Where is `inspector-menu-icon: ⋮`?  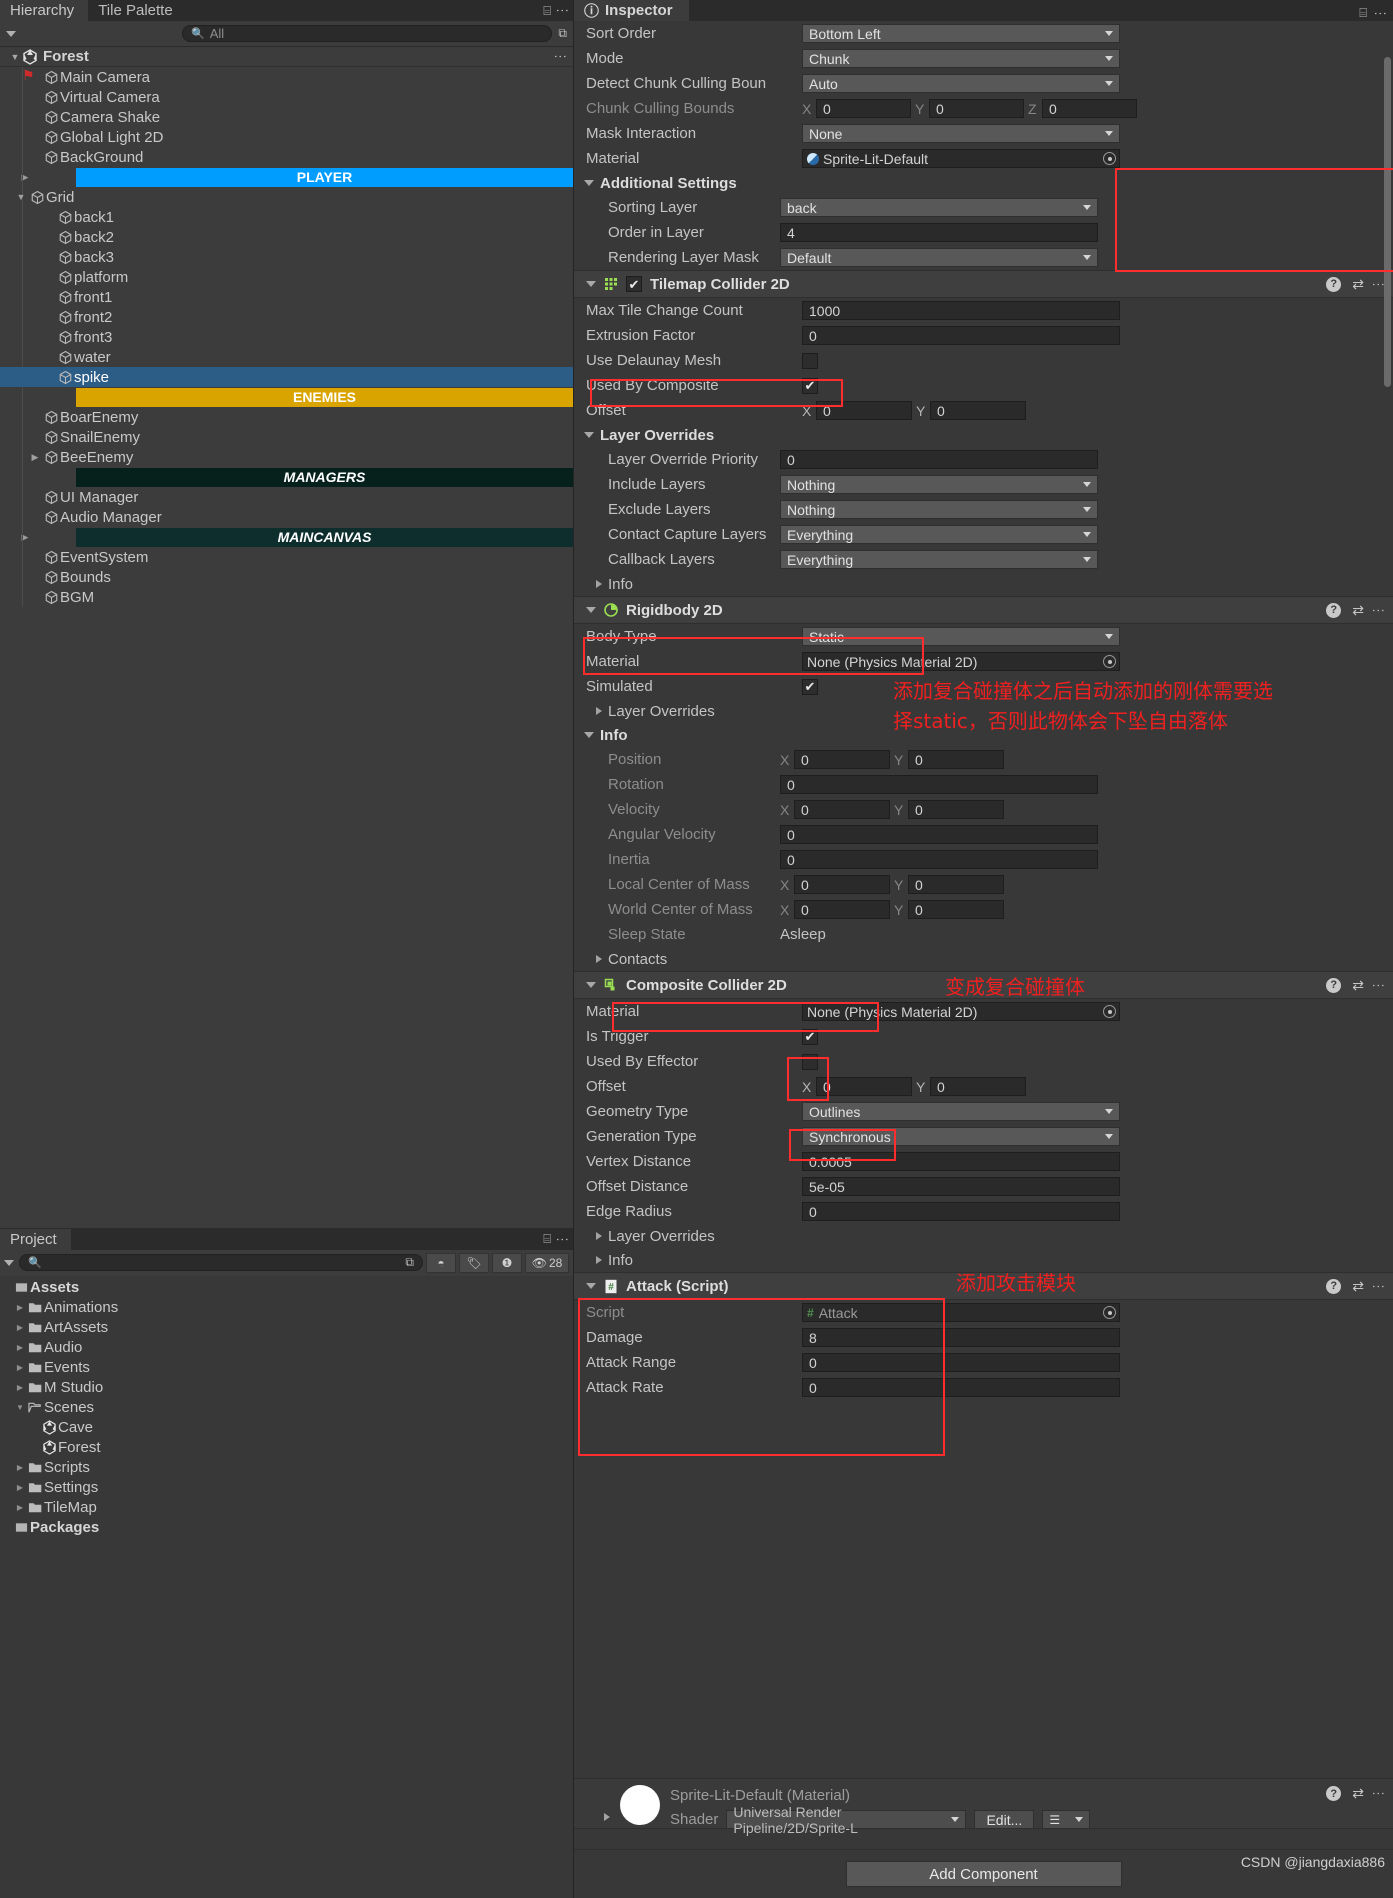 inspector-menu-icon: ⋮ is located at coordinates (1380, 13).